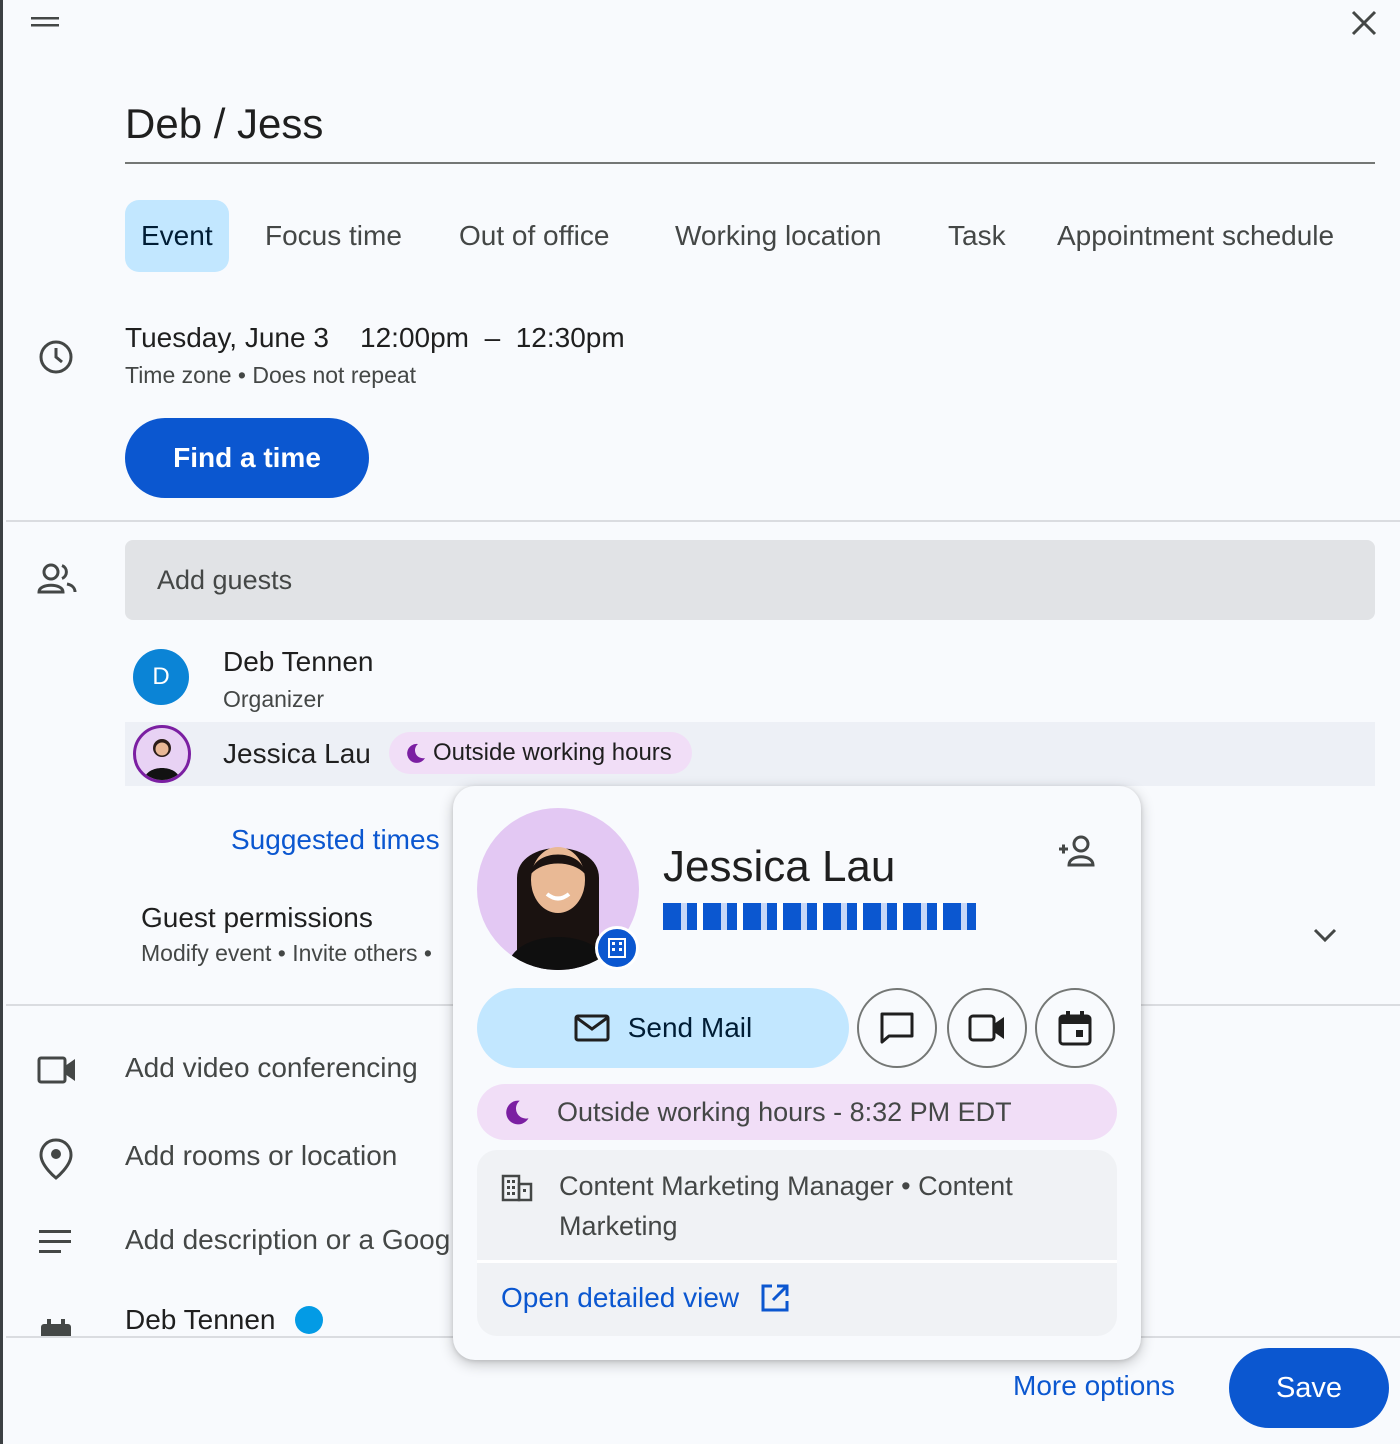  I want to click on drag-handle-icon, so click(46, 22).